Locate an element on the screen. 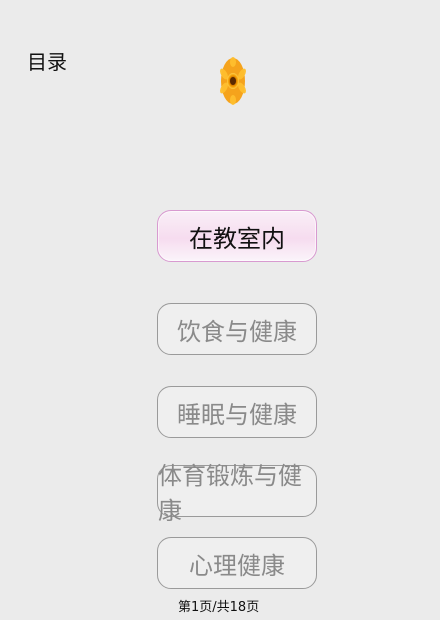 This screenshot has height=620, width=440. menu-item-exercise-health: 体育锻炼与健康 is located at coordinates (237, 493).